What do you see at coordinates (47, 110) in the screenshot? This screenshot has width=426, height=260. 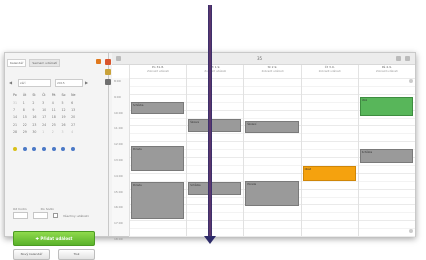 I see `calendar-day: 10` at bounding box center [47, 110].